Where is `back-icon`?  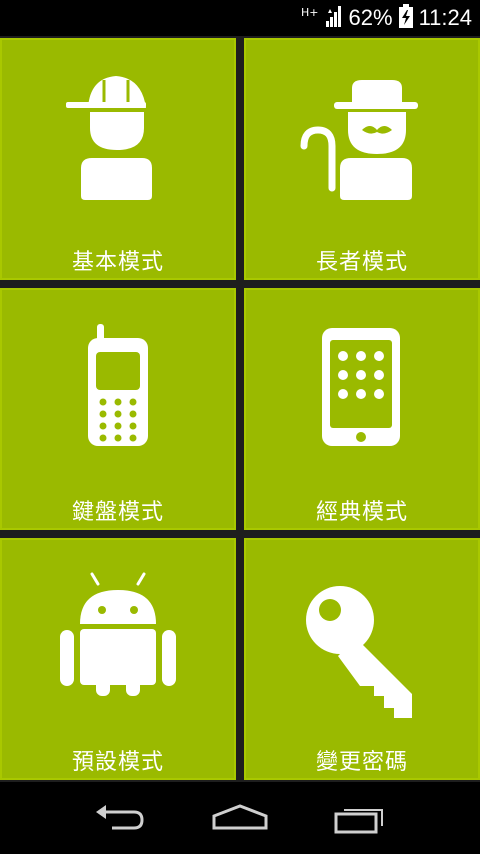 back-icon is located at coordinates (120, 817).